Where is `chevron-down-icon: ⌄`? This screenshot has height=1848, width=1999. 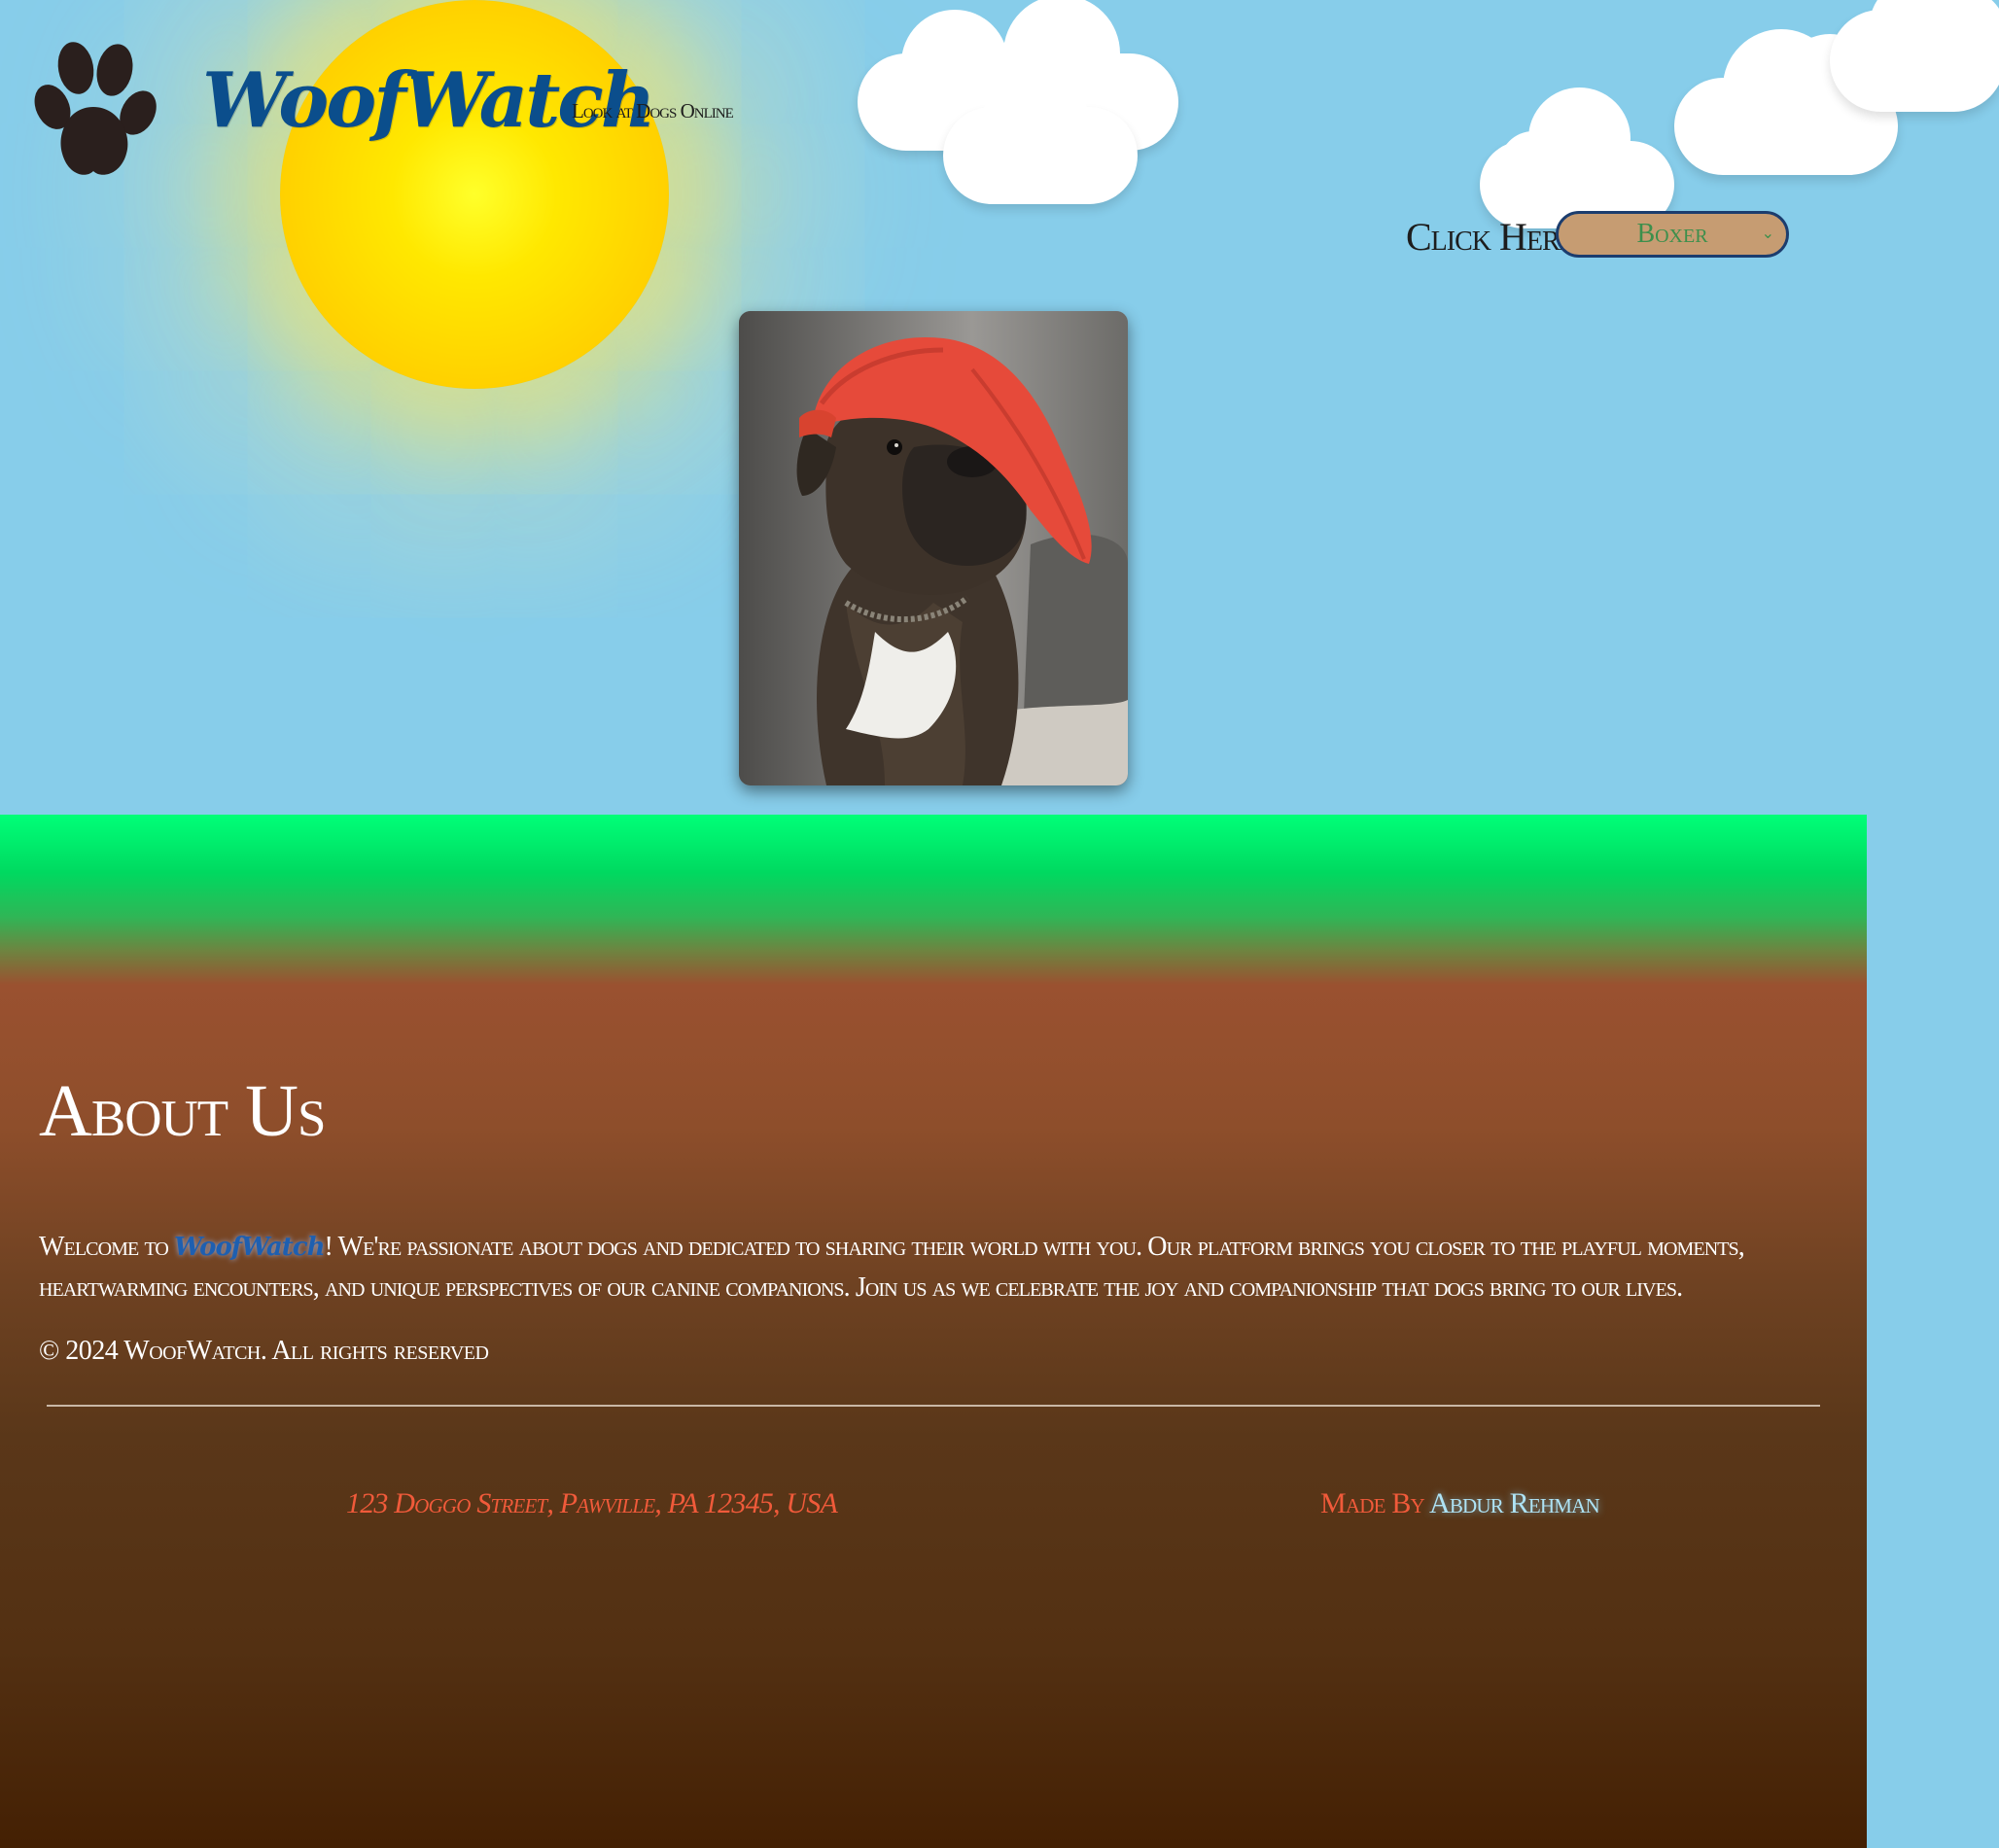 chevron-down-icon: ⌄ is located at coordinates (1767, 233).